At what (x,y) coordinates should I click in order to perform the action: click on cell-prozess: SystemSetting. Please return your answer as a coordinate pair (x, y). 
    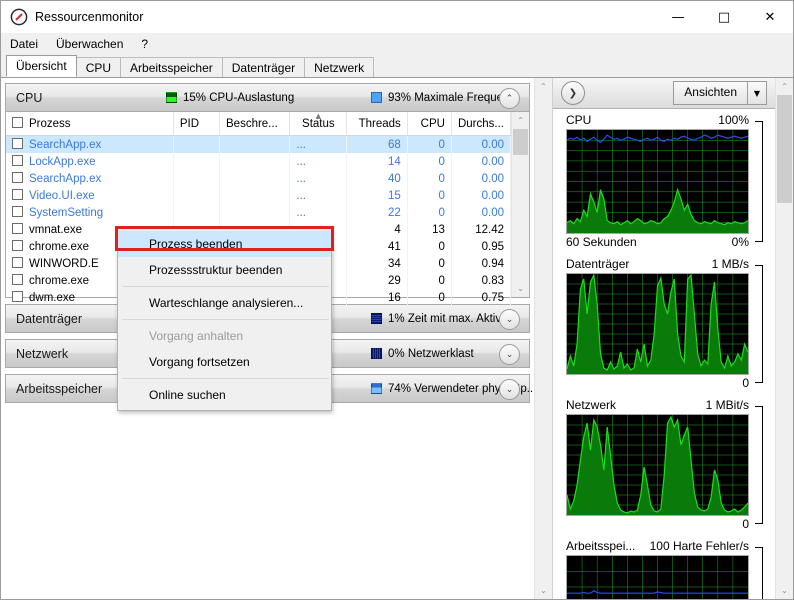
    Looking at the image, I should click on (90, 212).